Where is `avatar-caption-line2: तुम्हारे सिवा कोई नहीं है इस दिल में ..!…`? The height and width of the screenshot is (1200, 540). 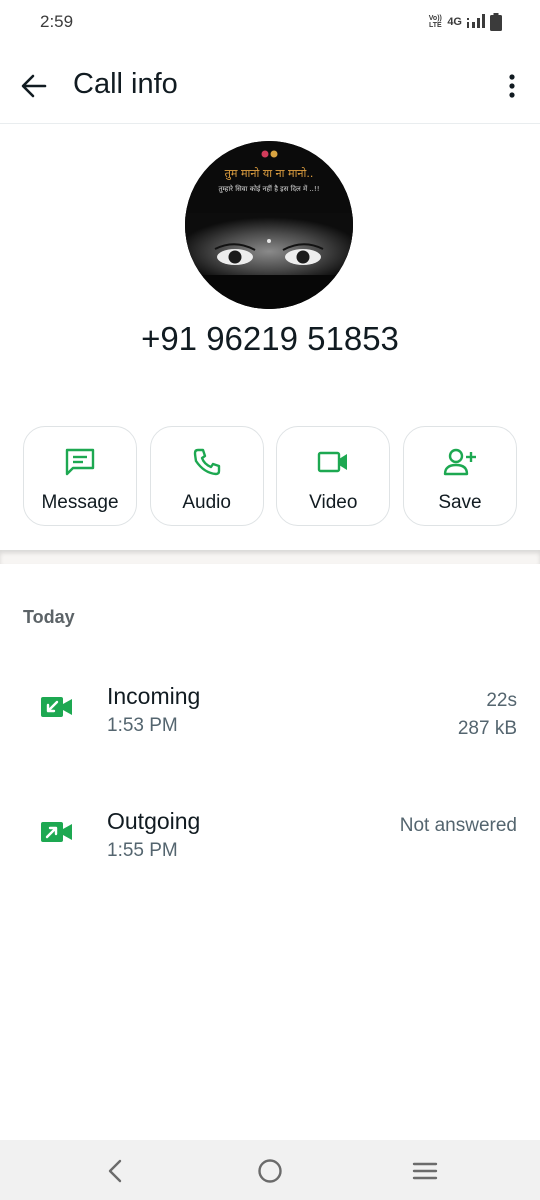 avatar-caption-line2: तुम्हारे सिवा कोई नहीं है इस दिल में ..!… is located at coordinates (268, 188).